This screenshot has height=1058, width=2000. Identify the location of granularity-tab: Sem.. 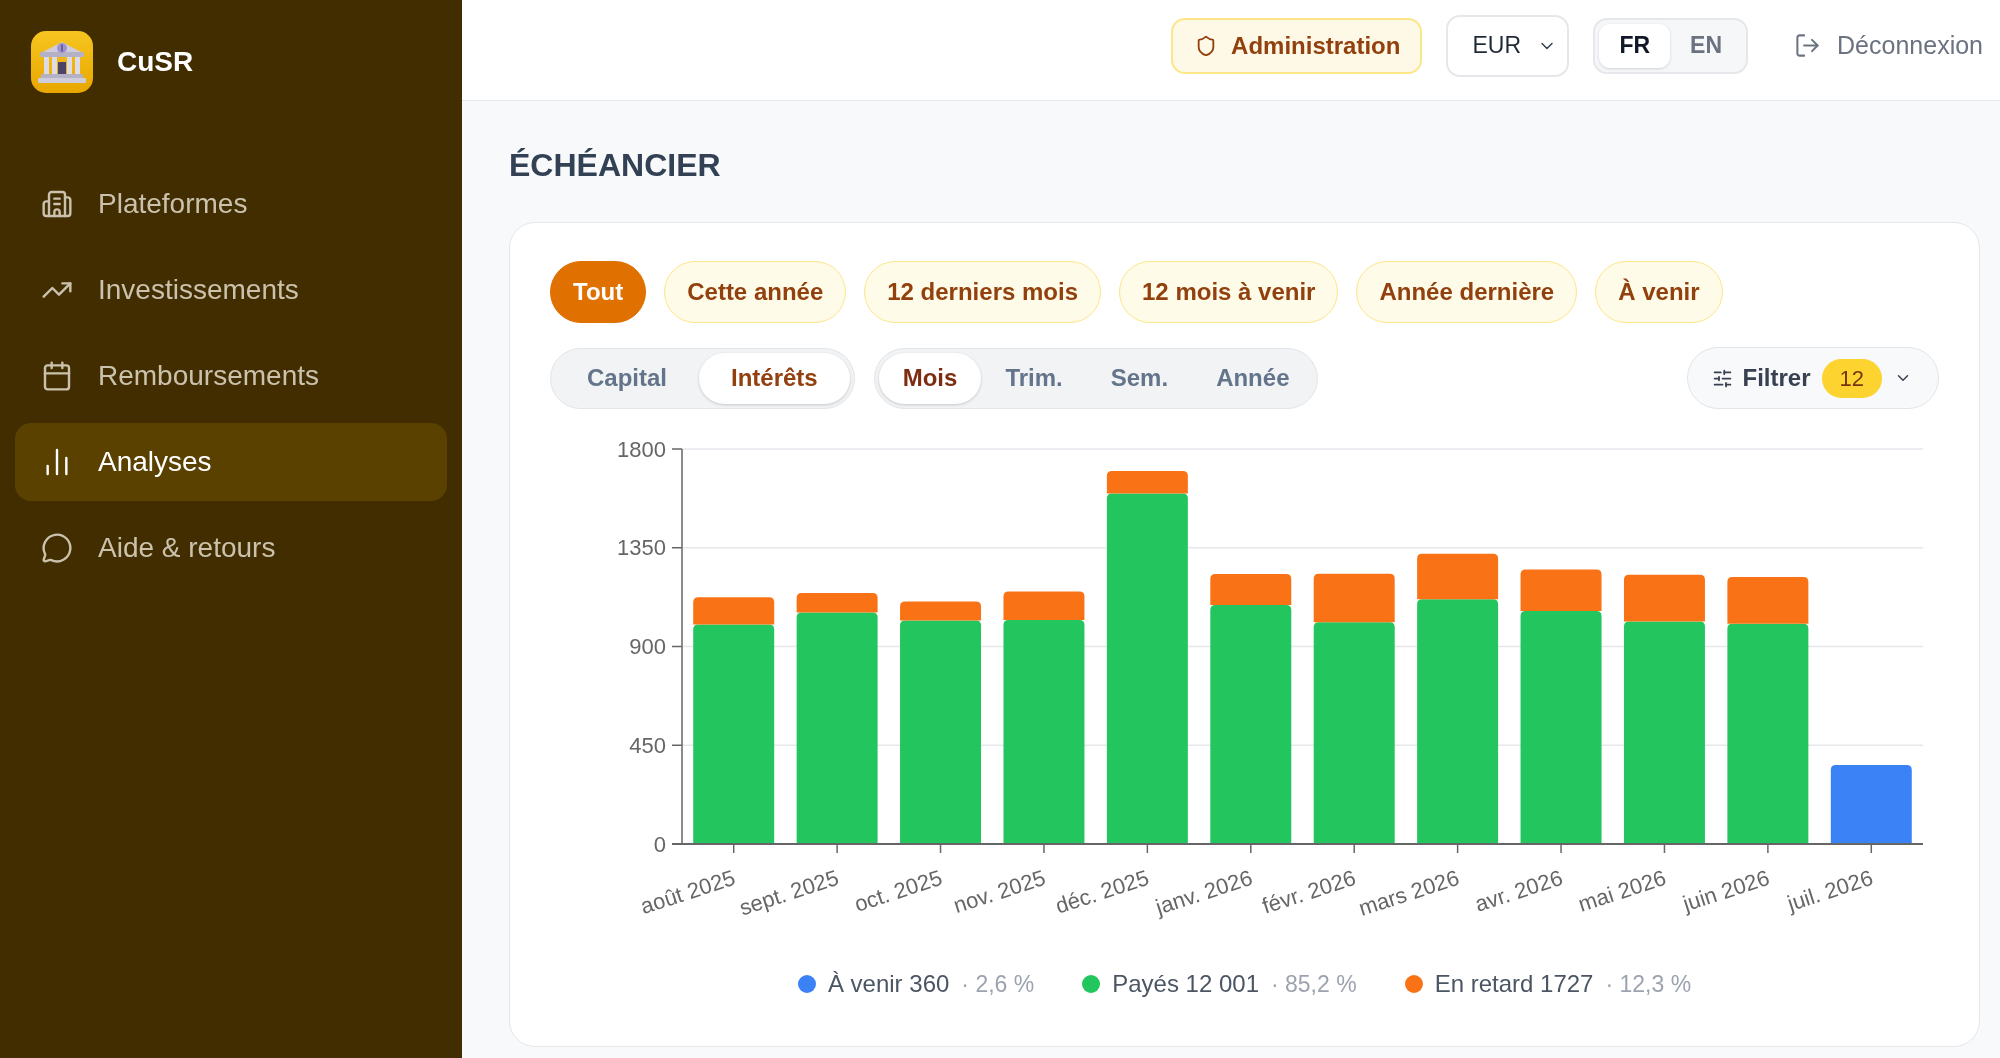
(1139, 378).